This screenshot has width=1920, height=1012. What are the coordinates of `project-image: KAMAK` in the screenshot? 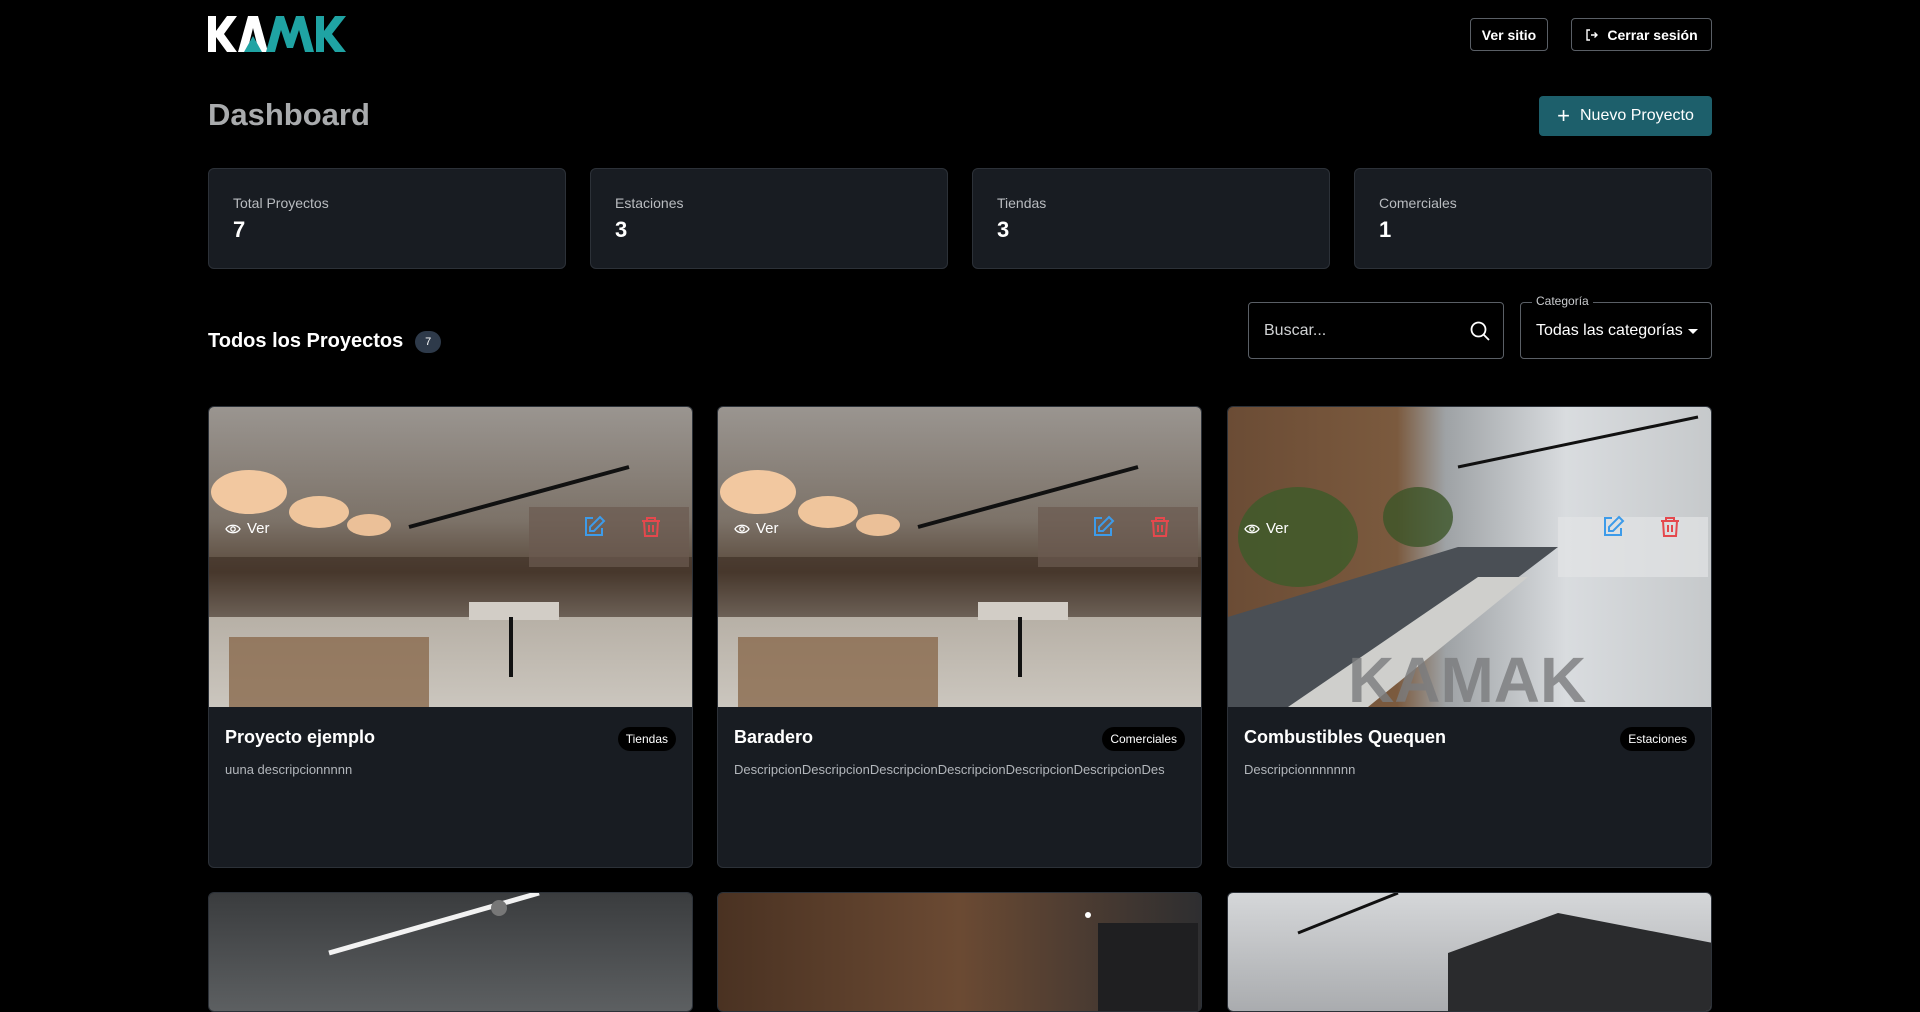 It's located at (1469, 557).